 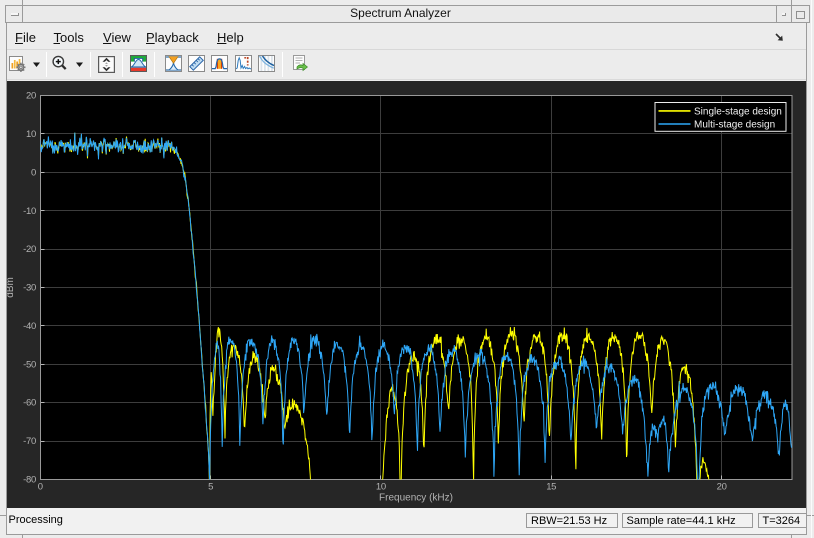 I want to click on svg-text: dBm, so click(x=11, y=287).